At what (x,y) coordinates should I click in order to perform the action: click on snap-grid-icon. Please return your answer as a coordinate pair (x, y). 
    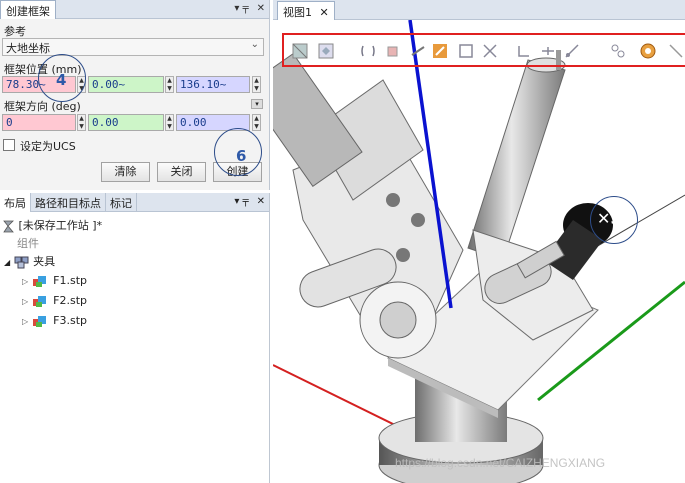
    Looking at the image, I should click on (440, 51).